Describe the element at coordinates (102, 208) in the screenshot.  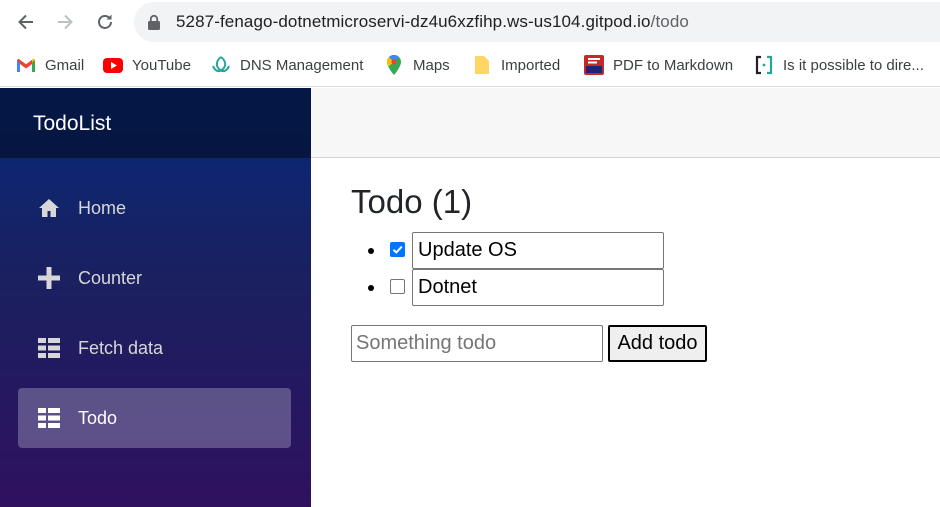
I see `nav-label: Home` at that location.